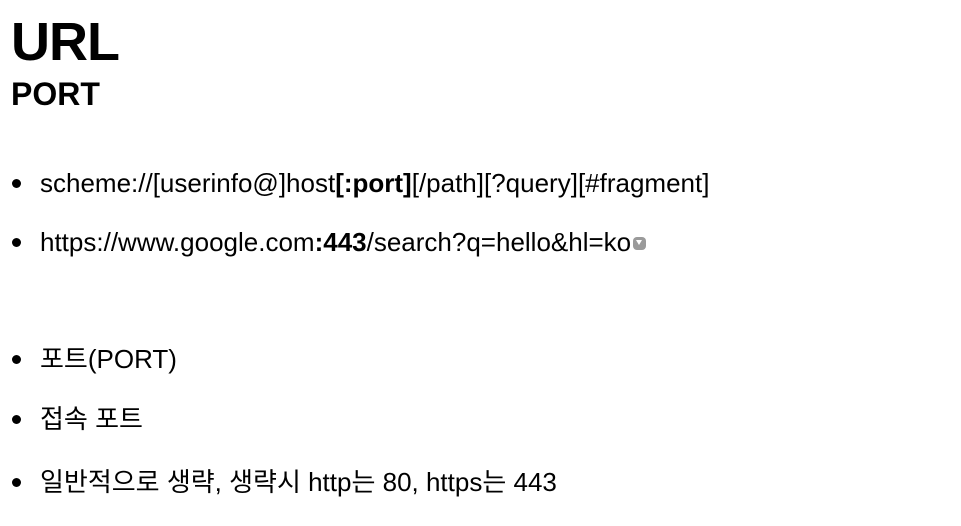 The image size is (961, 526). Describe the element at coordinates (340, 242) in the screenshot. I see `example-port: :443` at that location.